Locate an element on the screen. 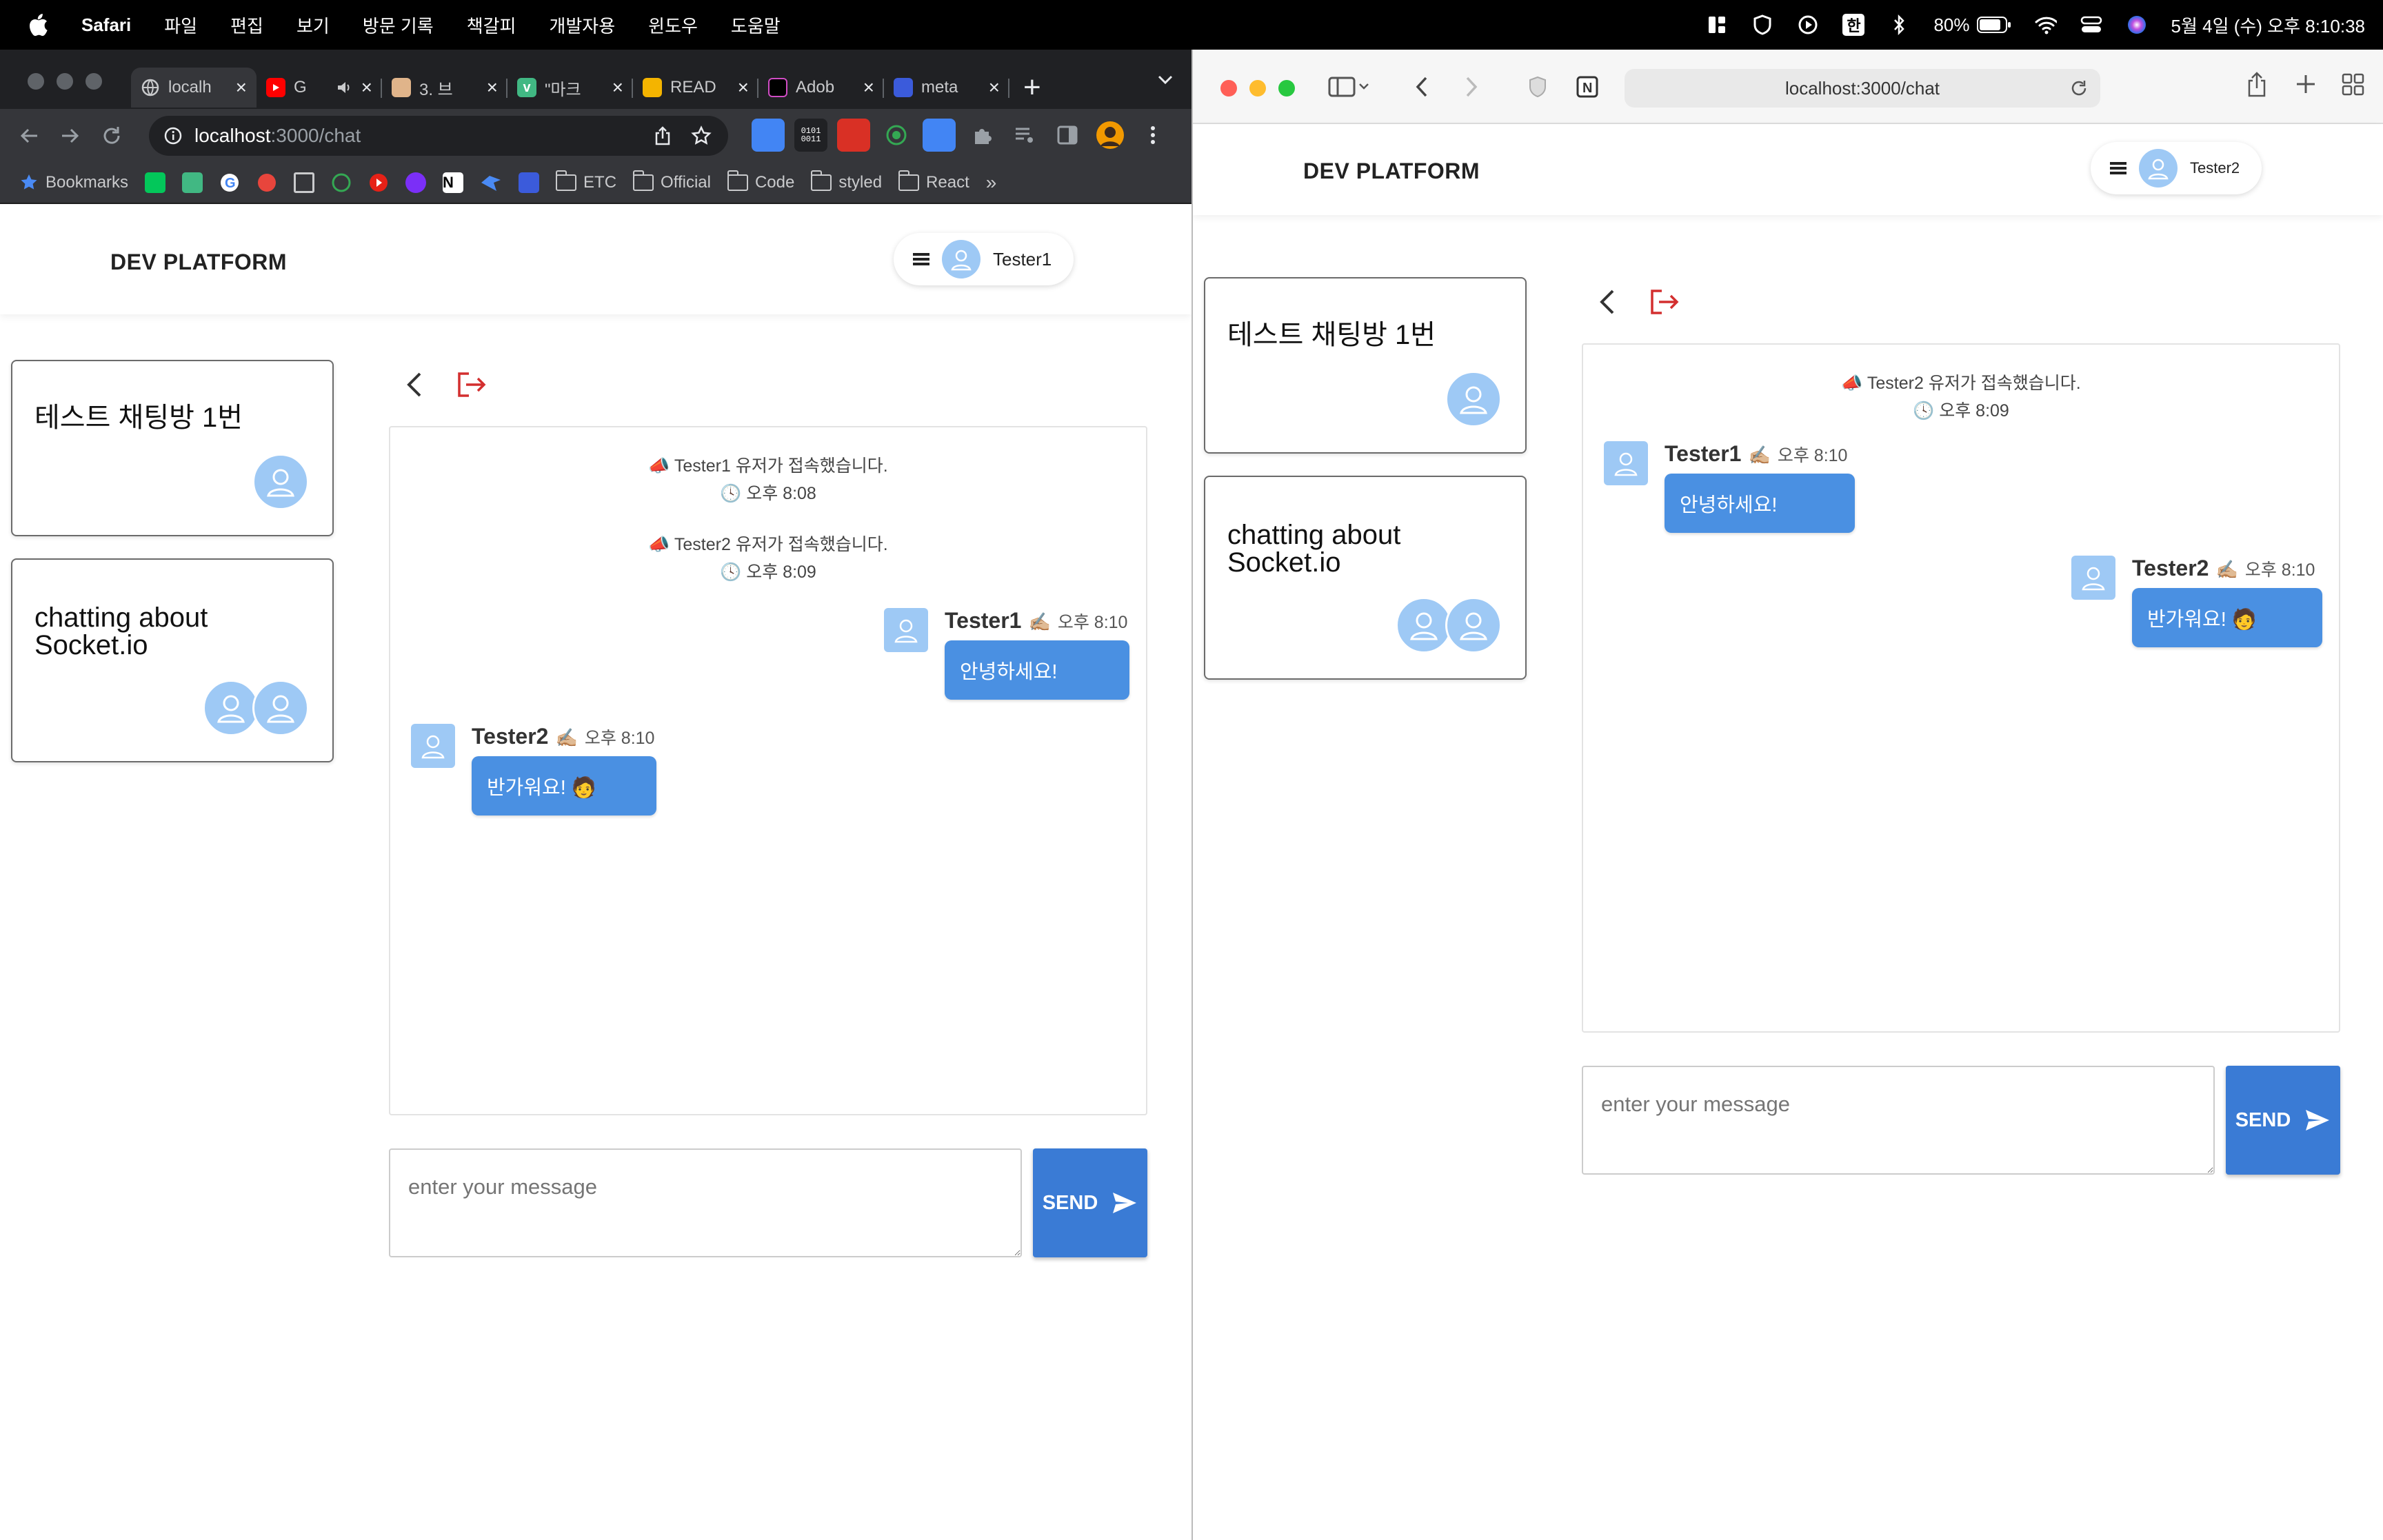 The width and height of the screenshot is (2383, 1540). control-center-icon is located at coordinates (2091, 25).